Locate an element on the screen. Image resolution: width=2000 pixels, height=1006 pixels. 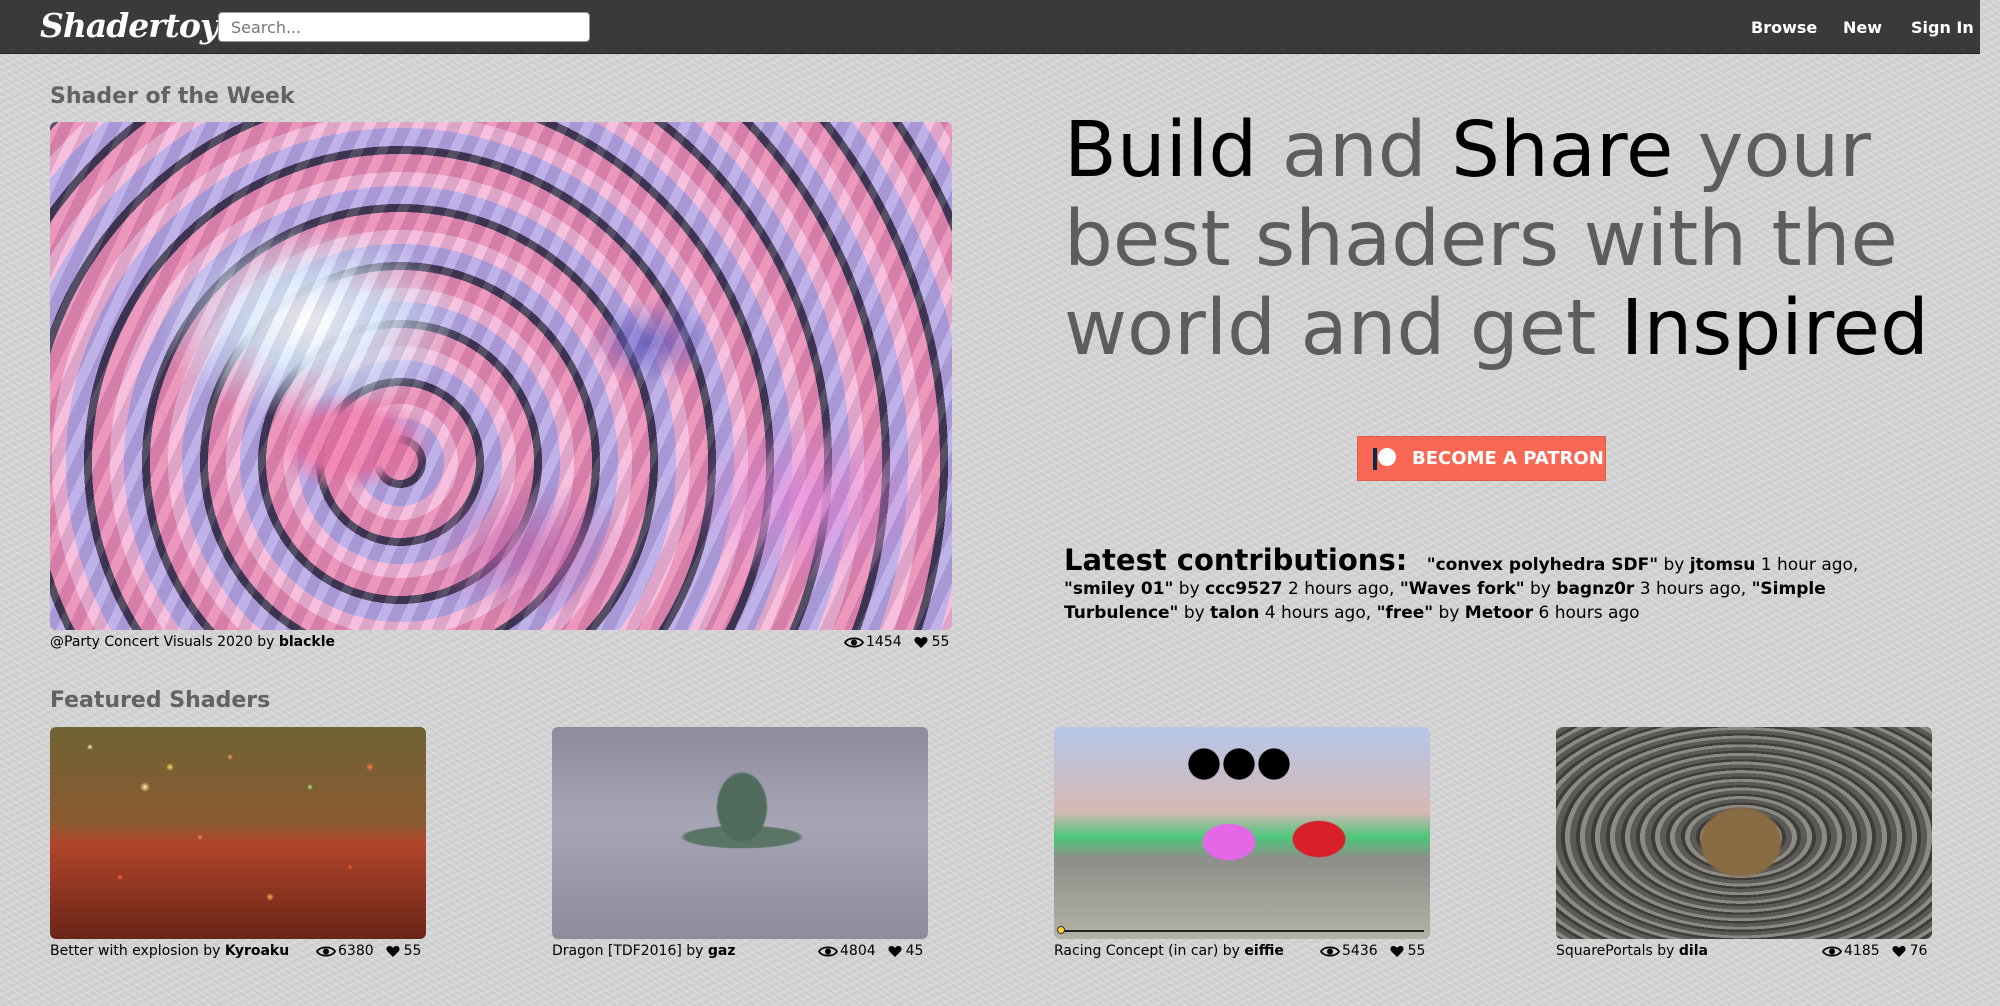
like-count: 45 is located at coordinates (914, 951).